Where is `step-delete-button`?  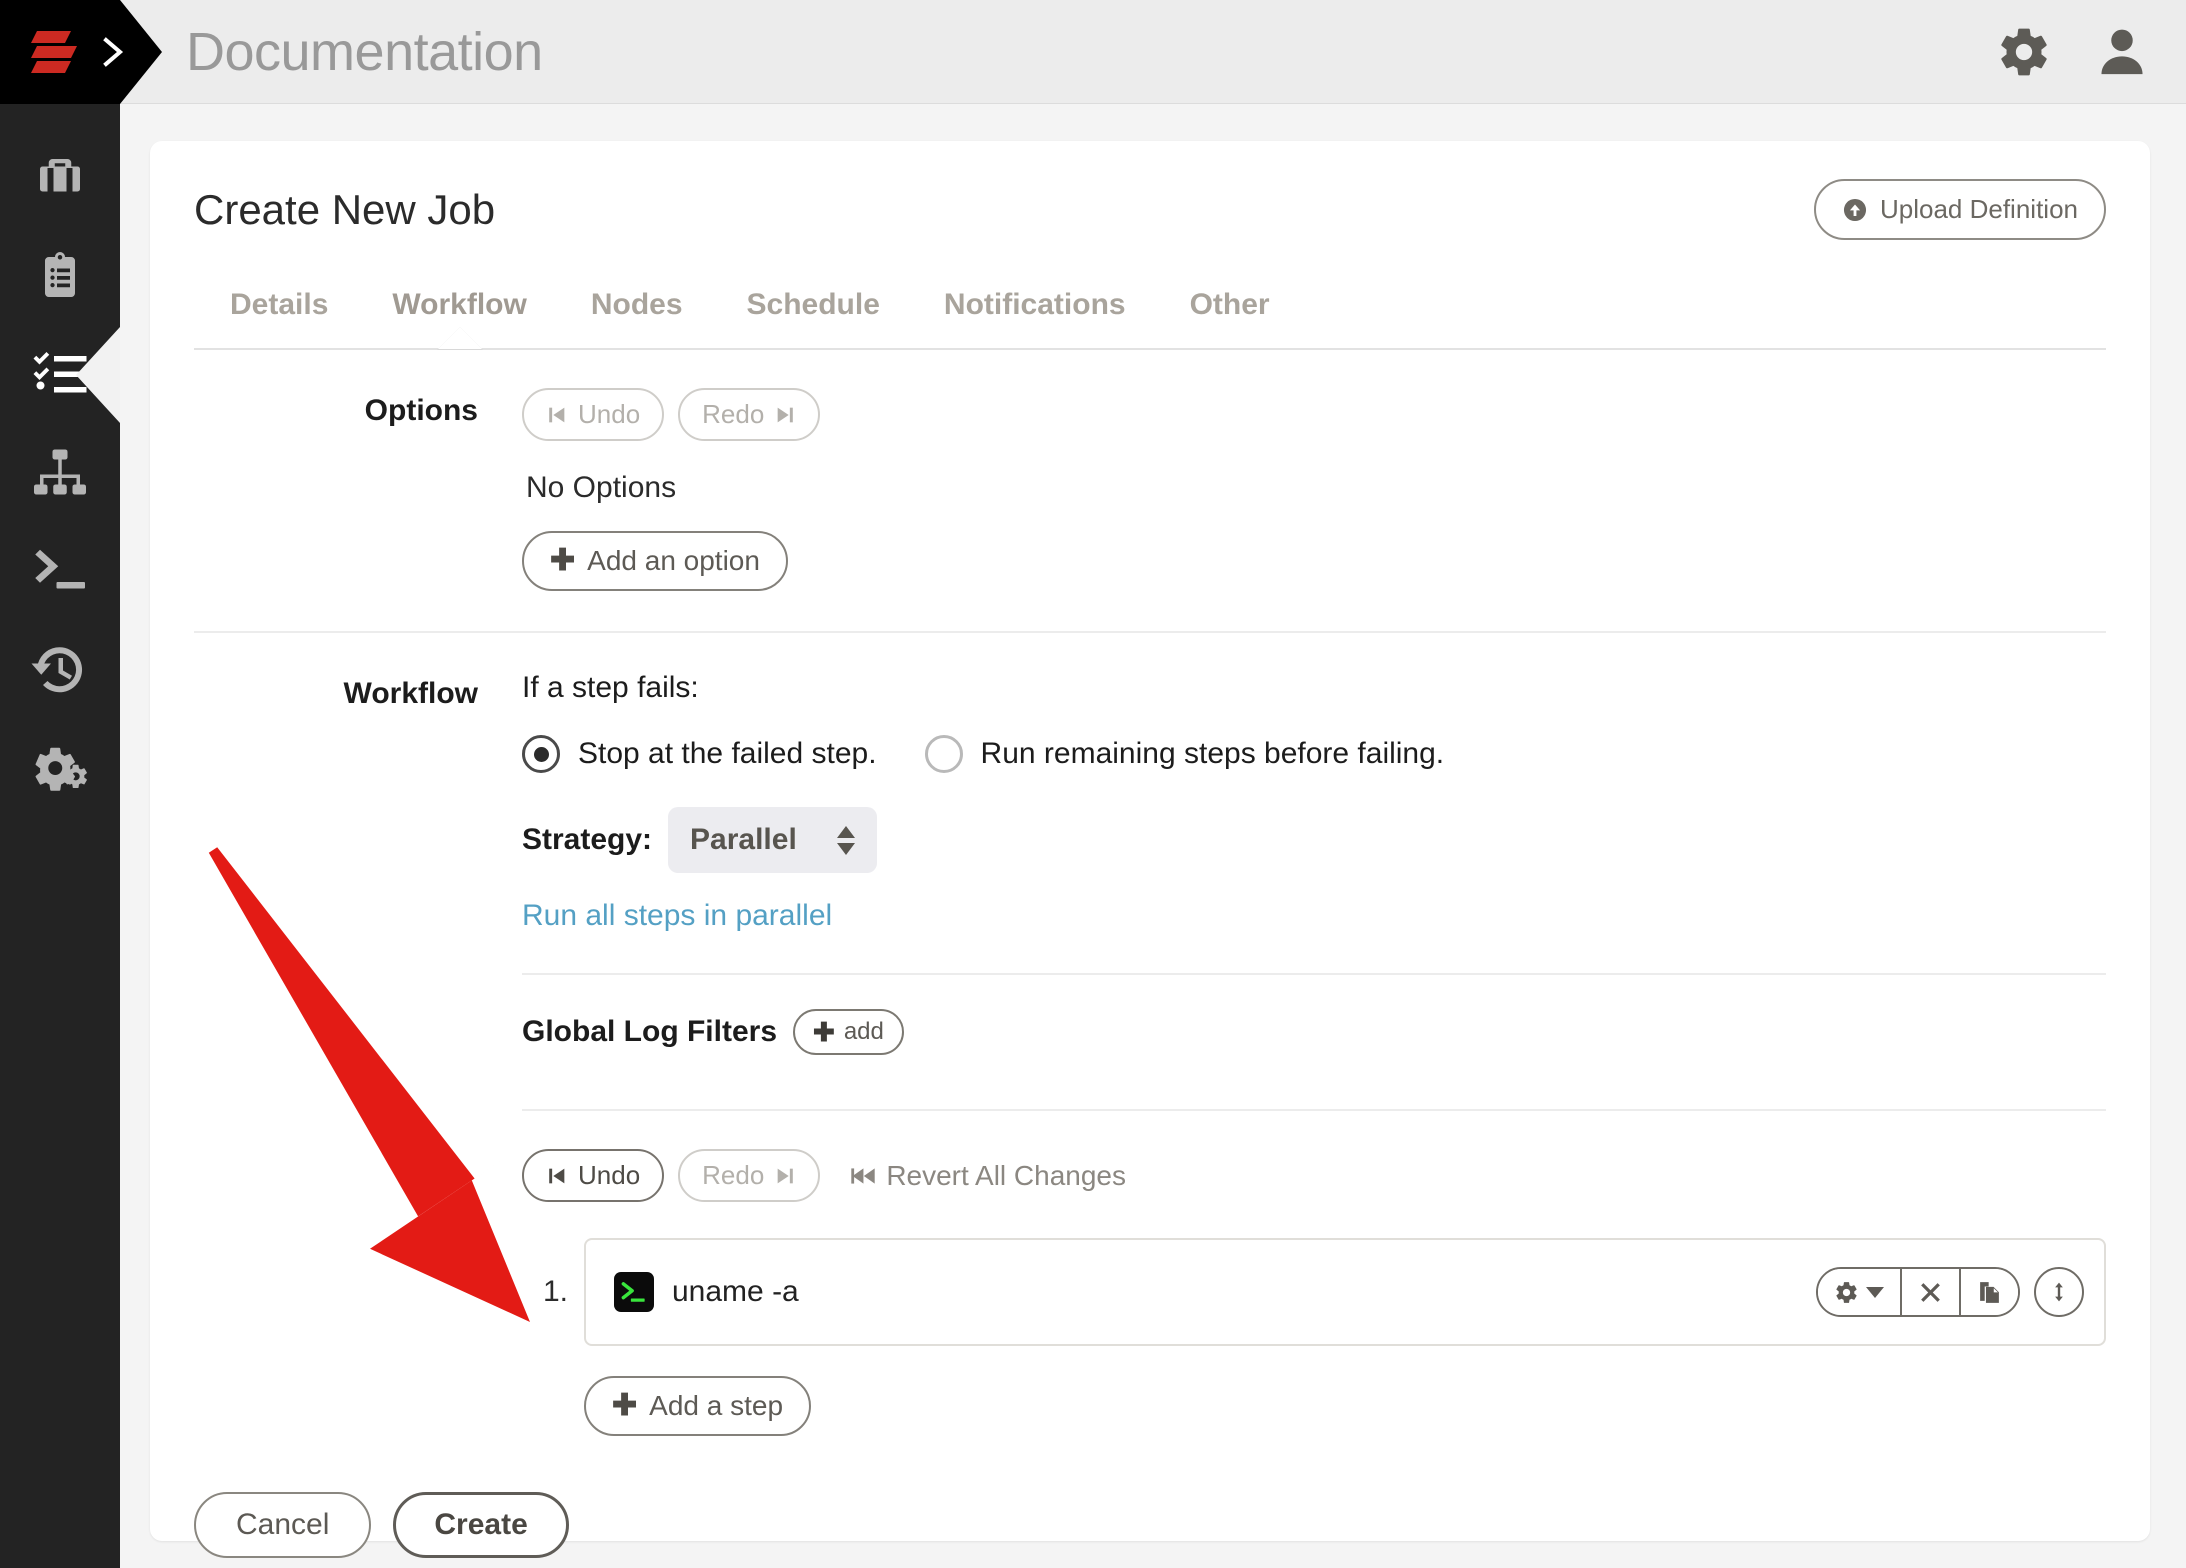 step-delete-button is located at coordinates (1931, 1292).